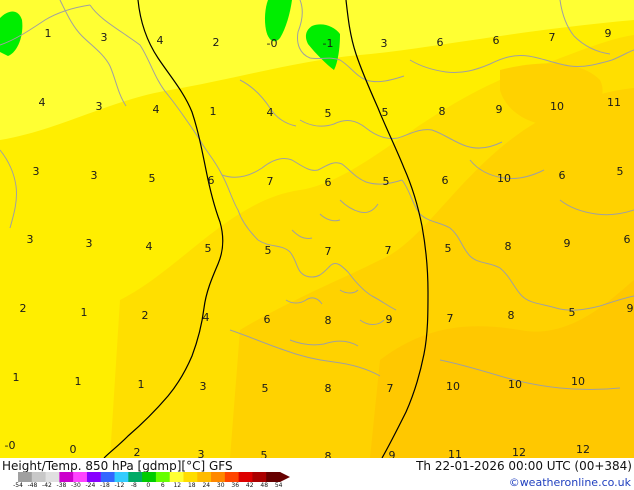  Describe the element at coordinates (206, 485) in the screenshot. I see `color-scale-tick-label: 24` at that location.